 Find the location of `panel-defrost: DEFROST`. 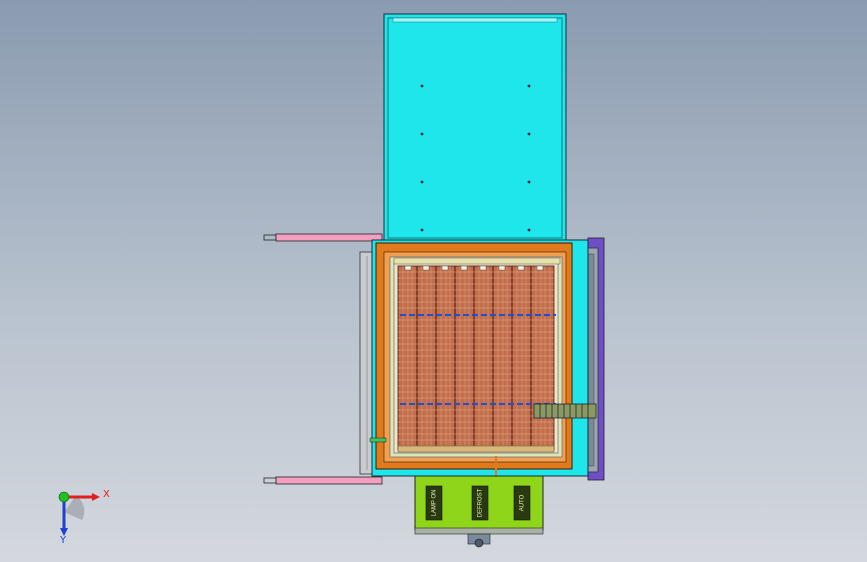

panel-defrost: DEFROST is located at coordinates (480, 503).